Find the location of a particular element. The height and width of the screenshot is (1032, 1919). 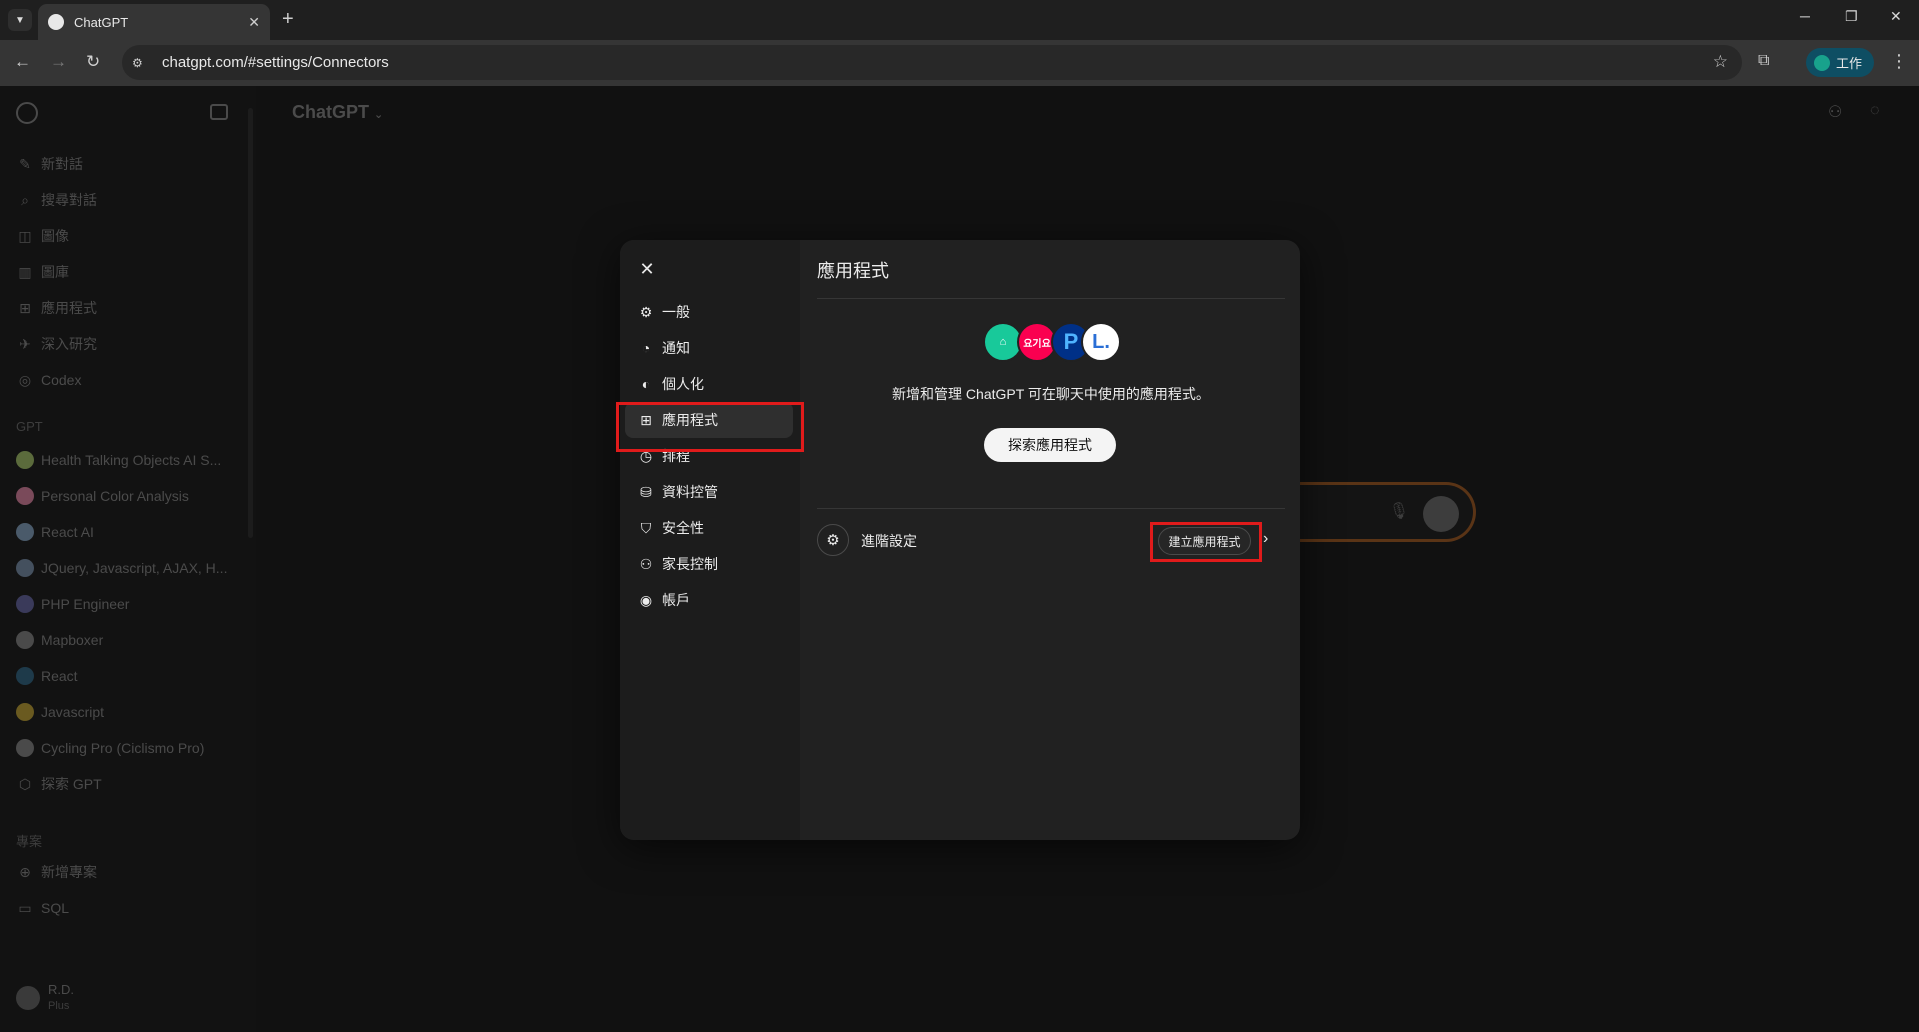

sidebar-item-new-project: ⊕ 新增專案 is located at coordinates (56, 872).